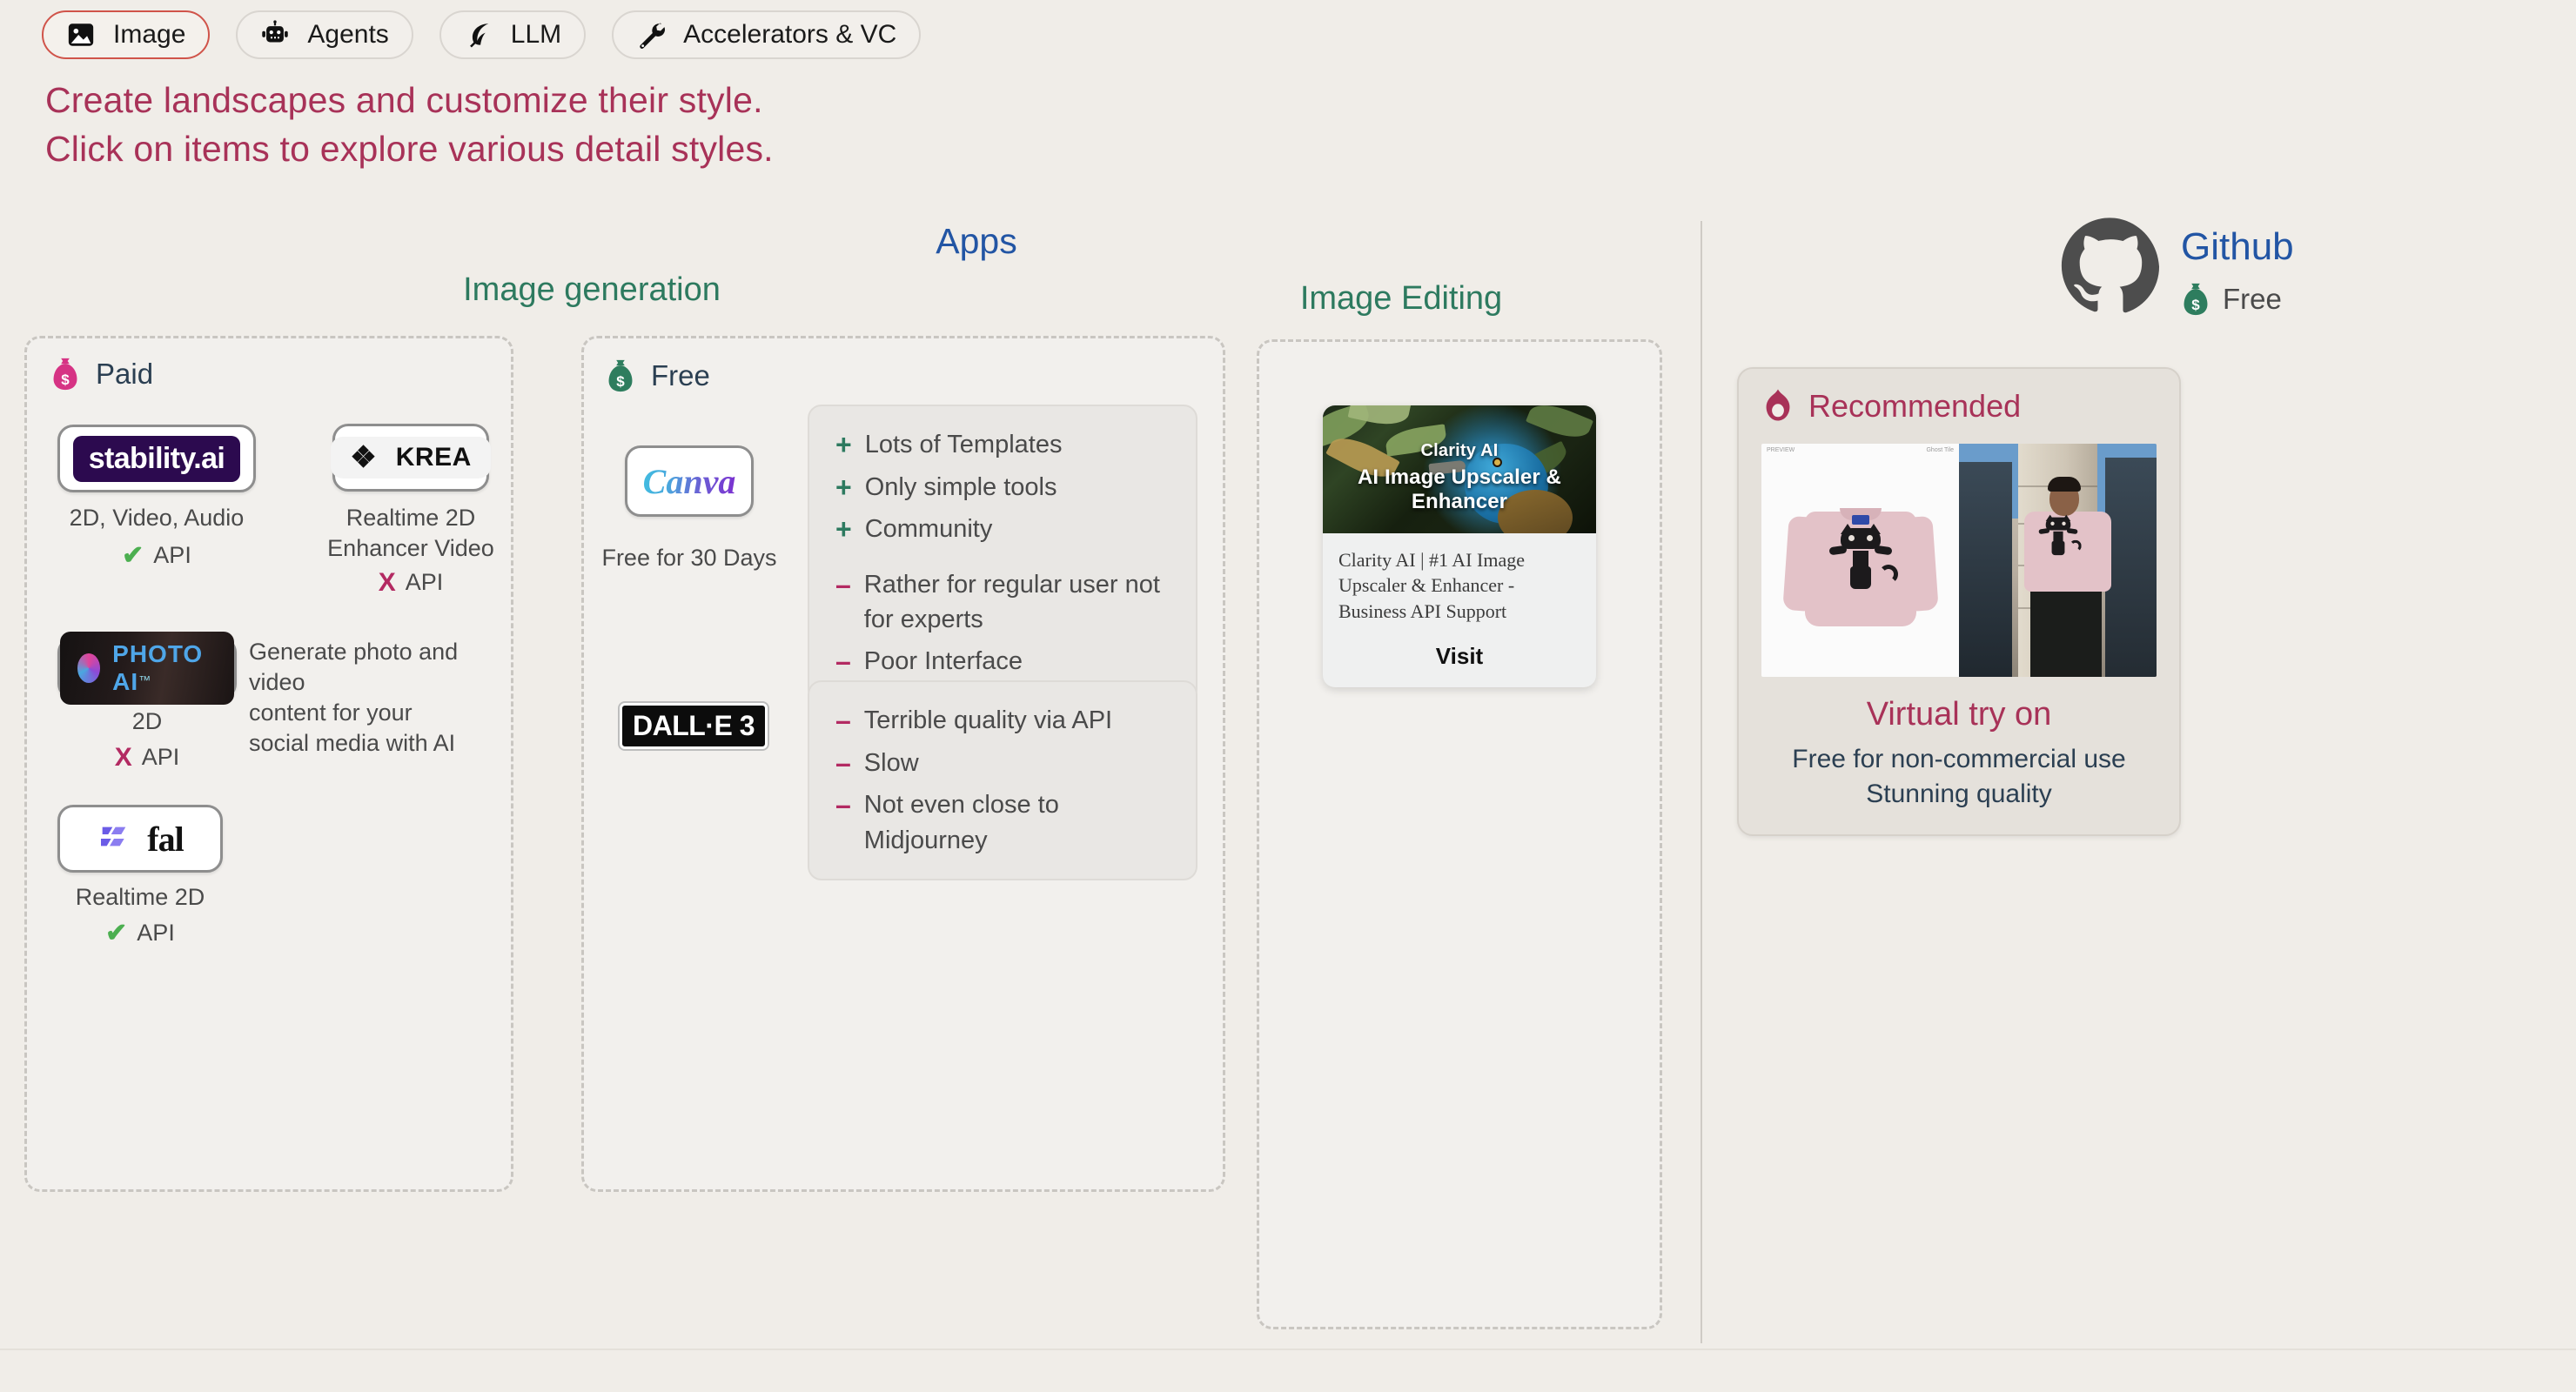 This screenshot has height=1392, width=2576. What do you see at coordinates (2110, 265) in the screenshot?
I see `github-icon` at bounding box center [2110, 265].